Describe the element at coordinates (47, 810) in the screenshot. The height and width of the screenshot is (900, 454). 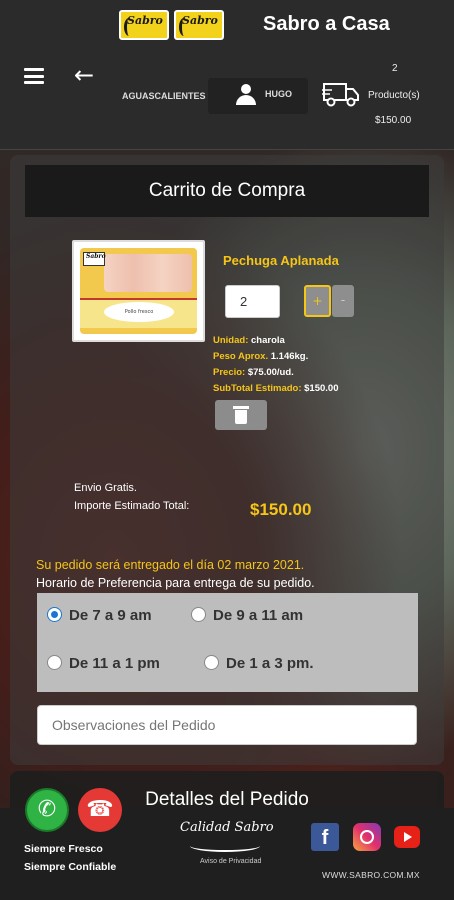
I see `whatsapp-icon` at that location.